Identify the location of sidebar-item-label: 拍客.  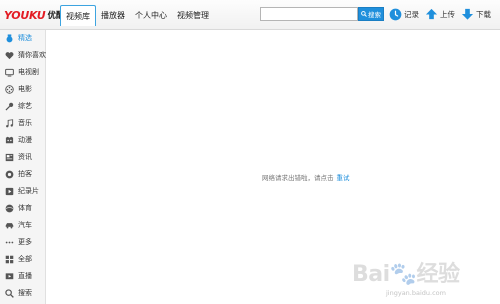
(25, 174).